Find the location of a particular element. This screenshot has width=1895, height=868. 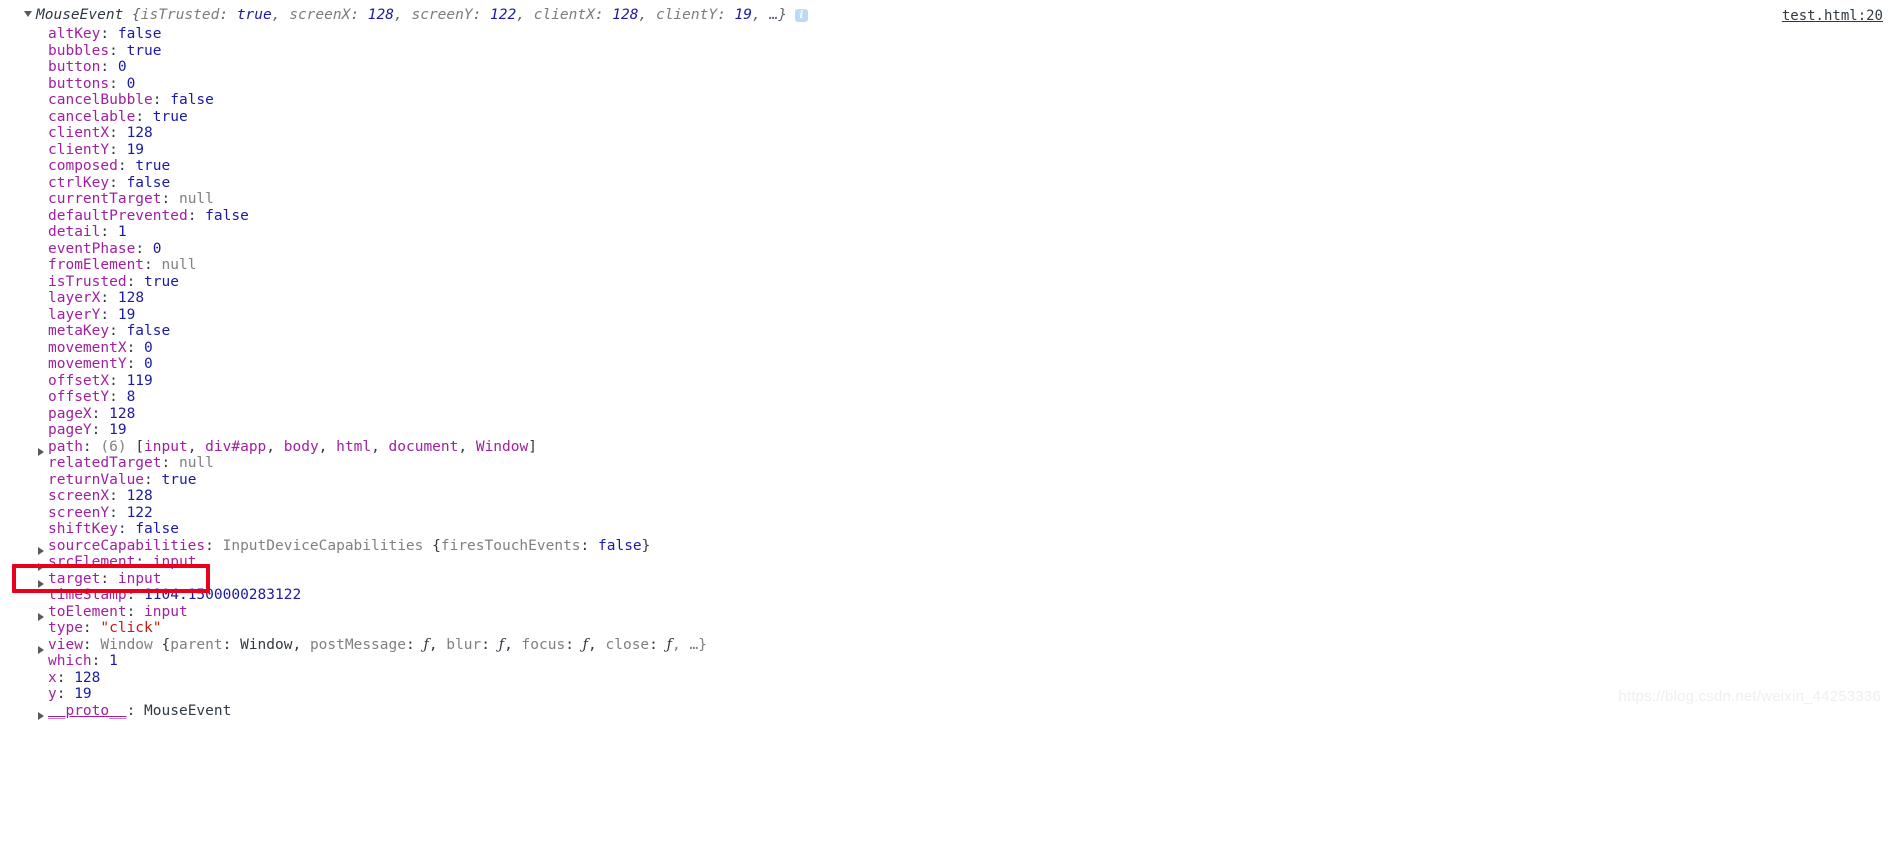

property-row-relatedTarget: relatedTarget: null is located at coordinates (947, 463).